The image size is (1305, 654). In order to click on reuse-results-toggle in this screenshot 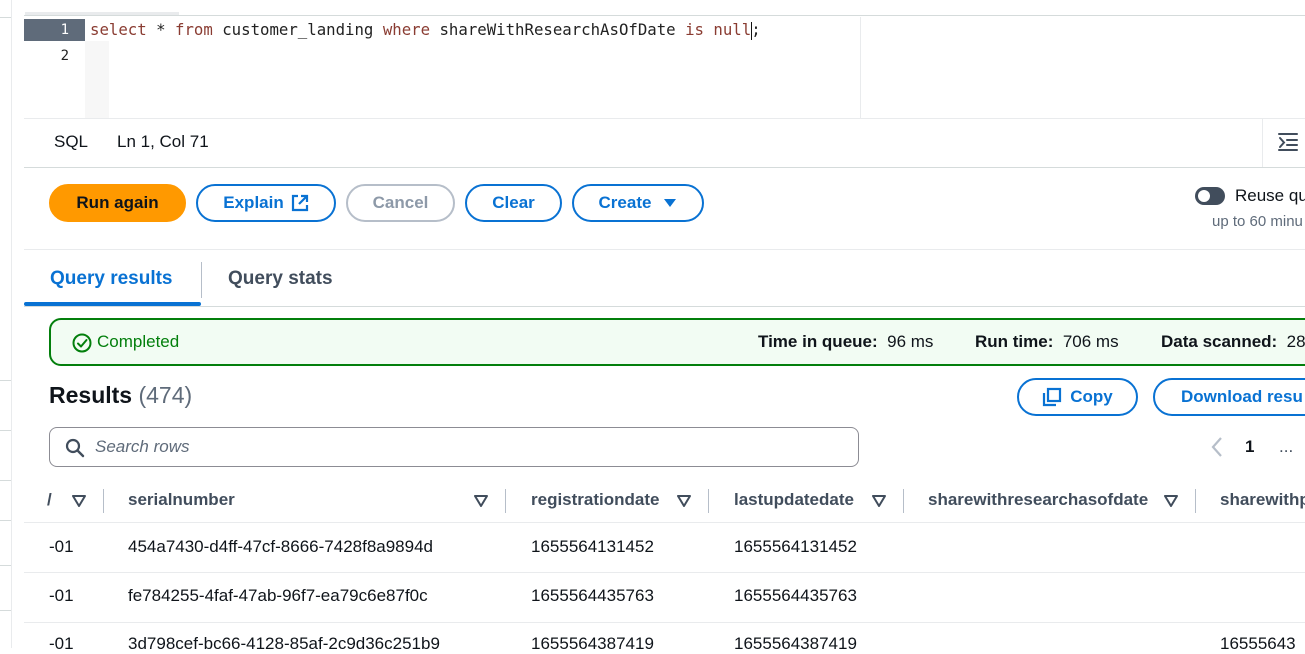, I will do `click(1210, 196)`.